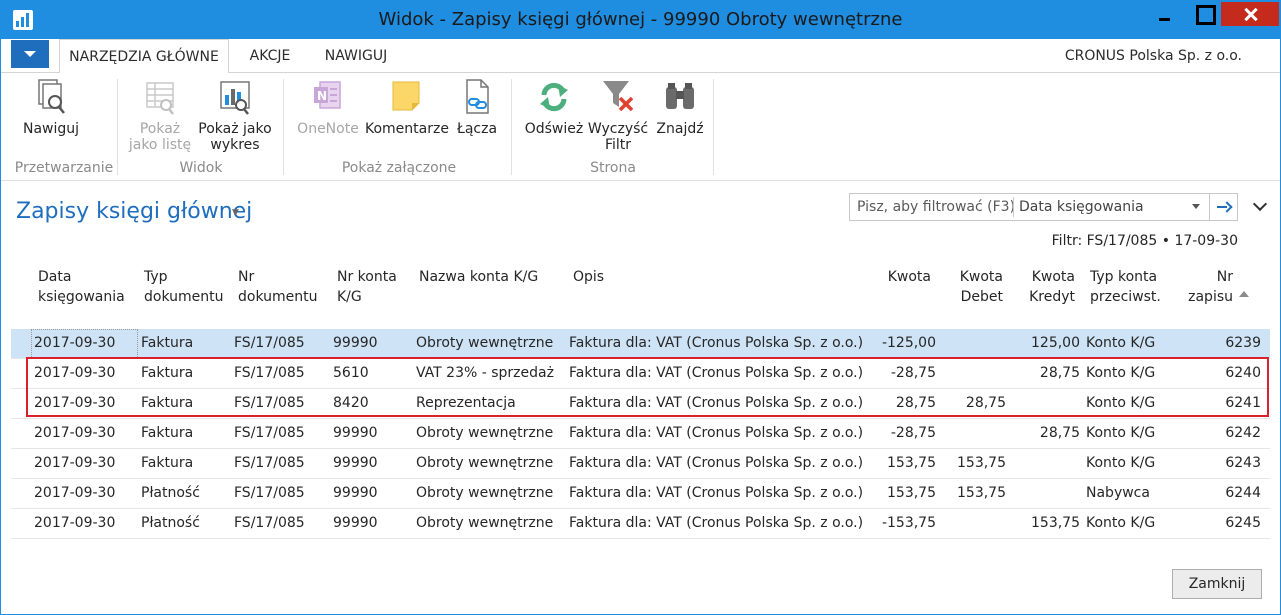 This screenshot has width=1281, height=615. What do you see at coordinates (913, 433) in the screenshot?
I see `cell-kwota: -28,75` at bounding box center [913, 433].